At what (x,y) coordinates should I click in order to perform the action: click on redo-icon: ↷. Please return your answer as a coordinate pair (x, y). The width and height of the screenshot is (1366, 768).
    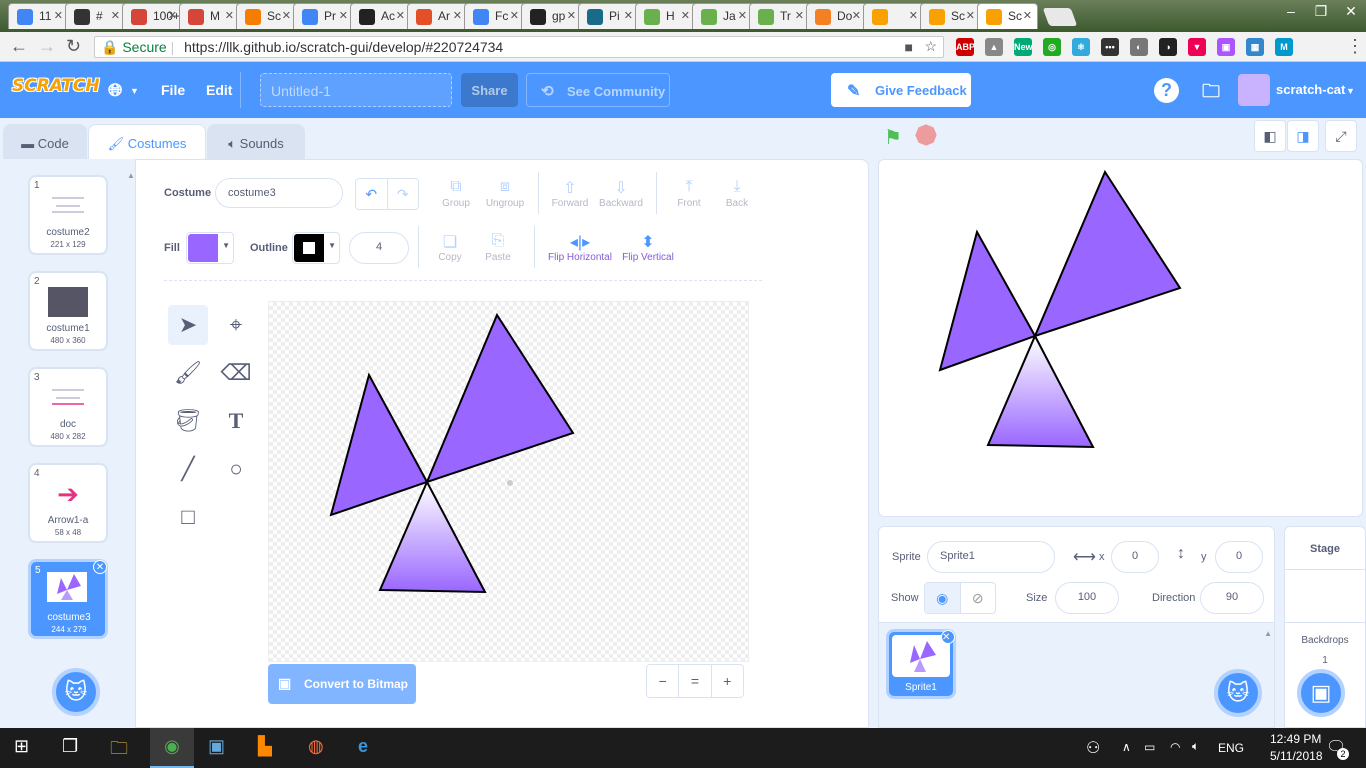
    Looking at the image, I should click on (403, 194).